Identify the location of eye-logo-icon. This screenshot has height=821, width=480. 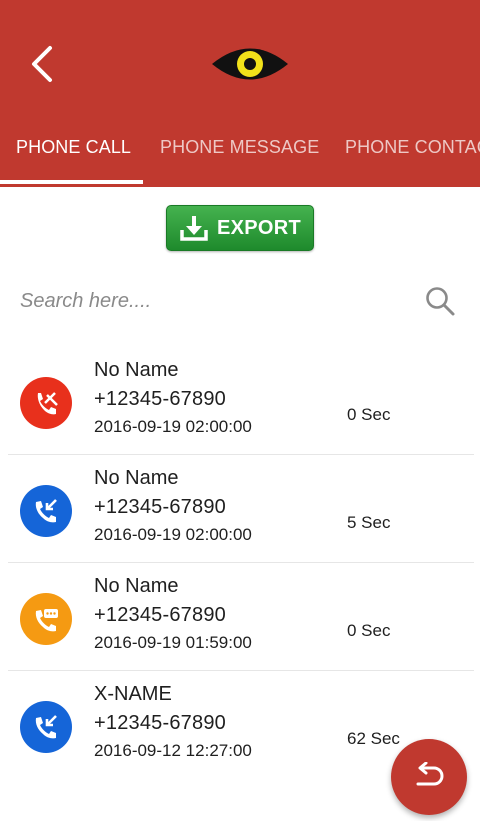
(250, 64).